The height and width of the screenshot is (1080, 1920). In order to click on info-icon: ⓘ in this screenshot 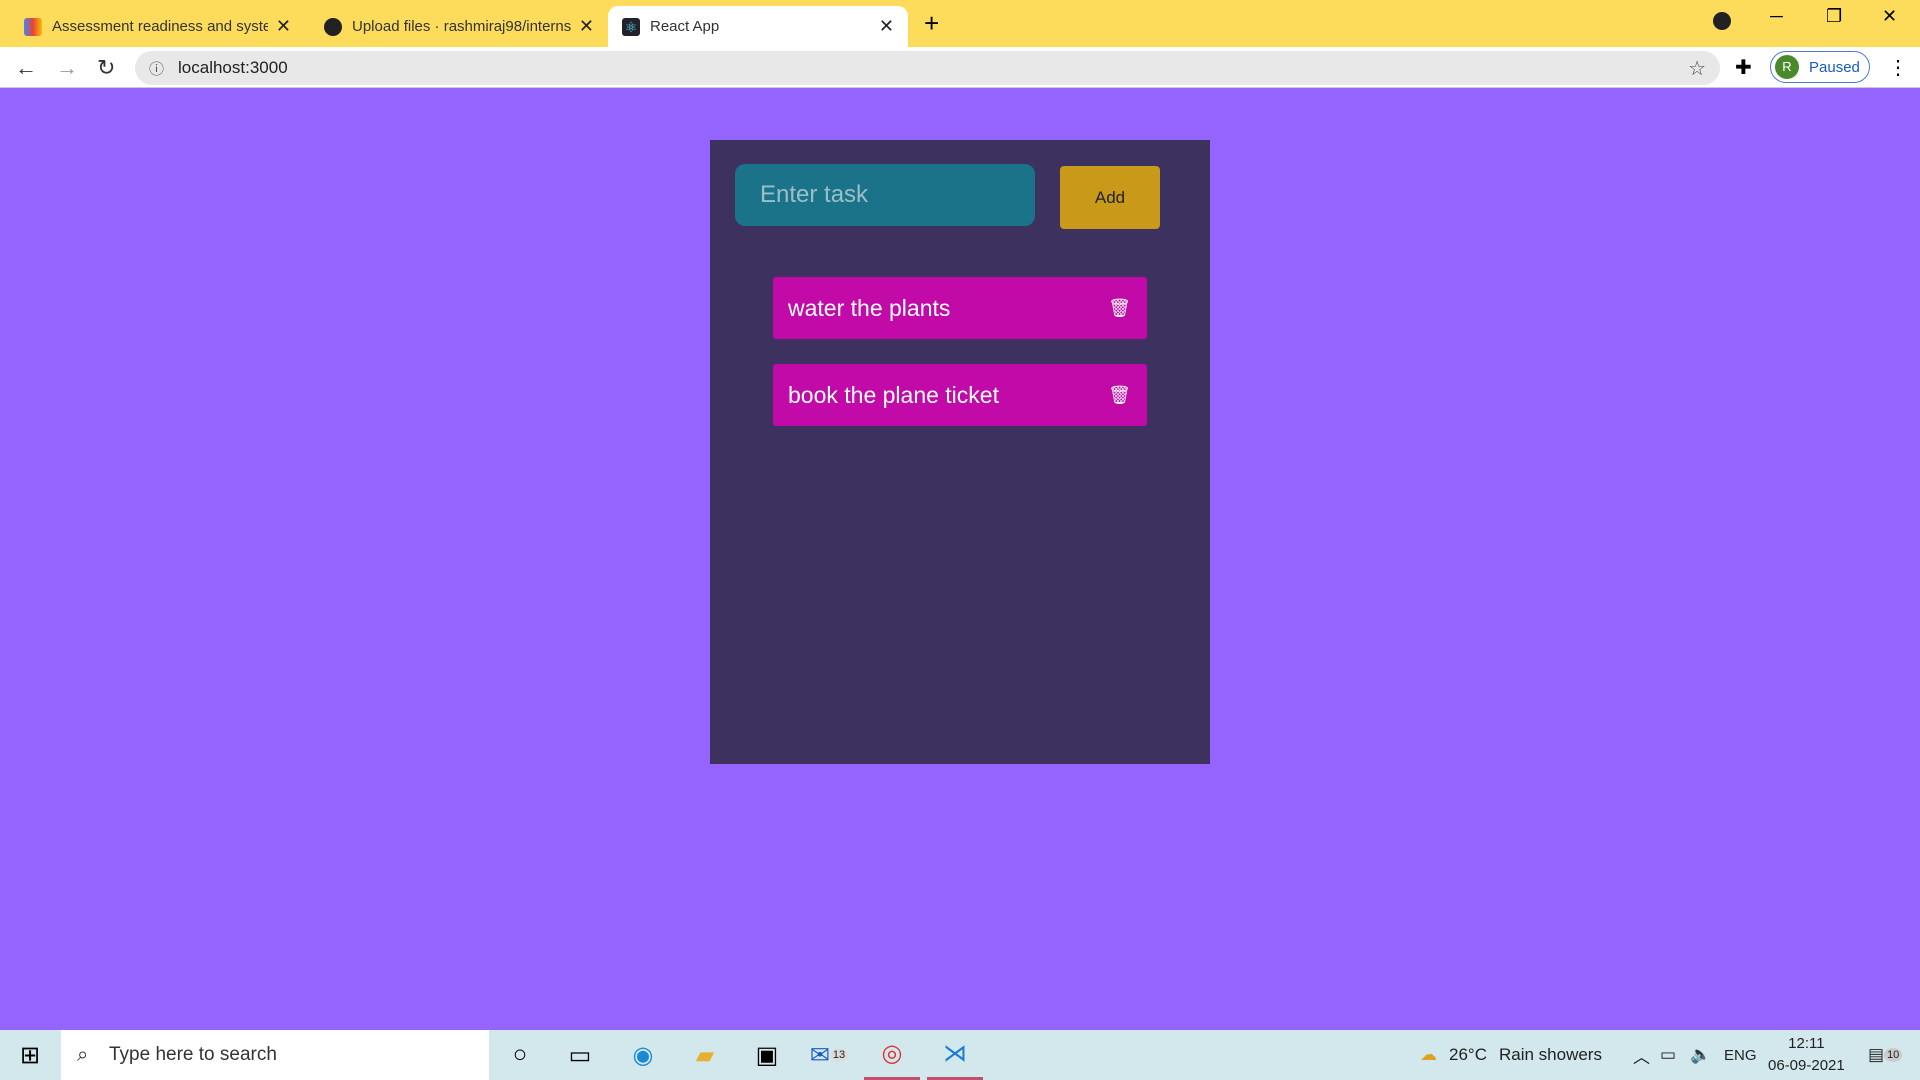, I will do `click(157, 69)`.